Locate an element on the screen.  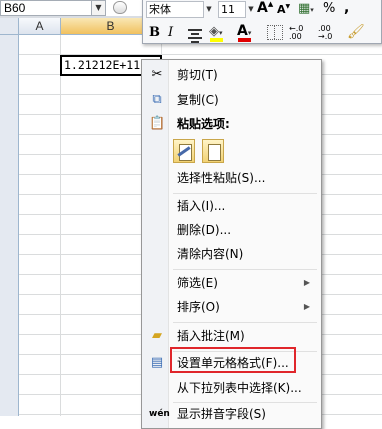
grow-font-icon: A is located at coordinates (262, 8).